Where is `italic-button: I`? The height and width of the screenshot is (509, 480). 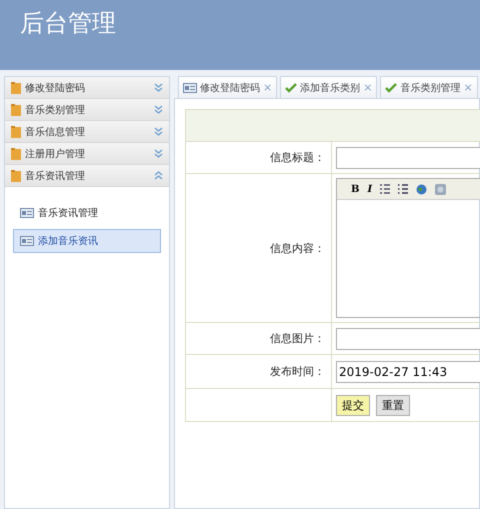 italic-button: I is located at coordinates (369, 189).